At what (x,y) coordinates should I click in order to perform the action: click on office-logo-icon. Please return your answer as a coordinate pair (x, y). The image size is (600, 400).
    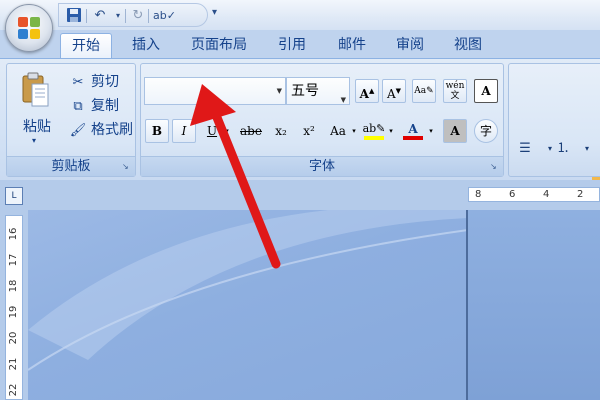
    Looking at the image, I should click on (30, 29).